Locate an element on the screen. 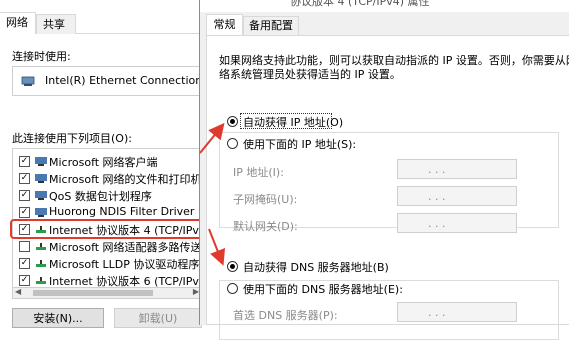 The width and height of the screenshot is (569, 340). ip-dots: . . . is located at coordinates (437, 169).